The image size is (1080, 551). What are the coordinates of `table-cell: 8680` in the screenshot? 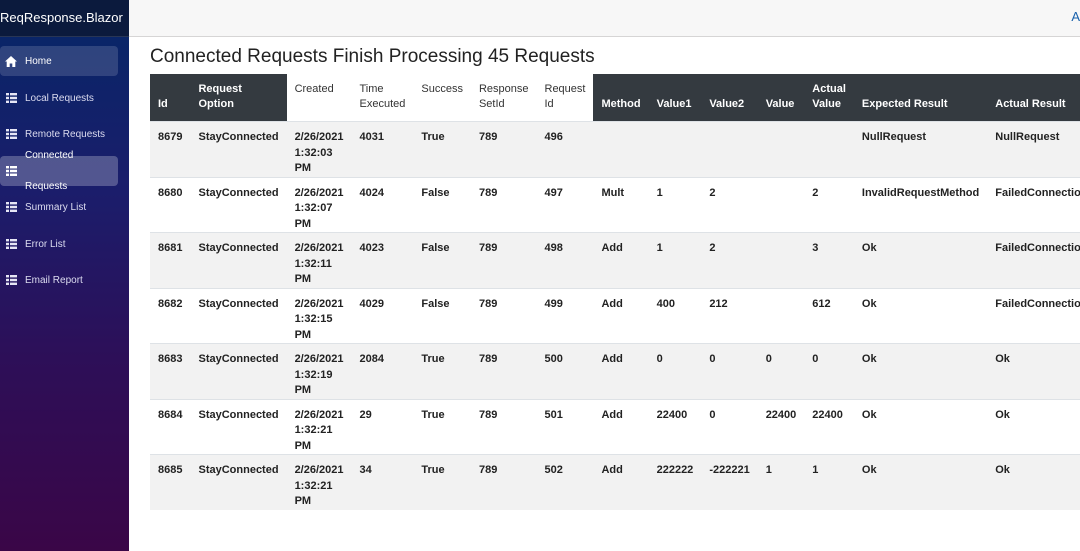 It's located at (170, 204).